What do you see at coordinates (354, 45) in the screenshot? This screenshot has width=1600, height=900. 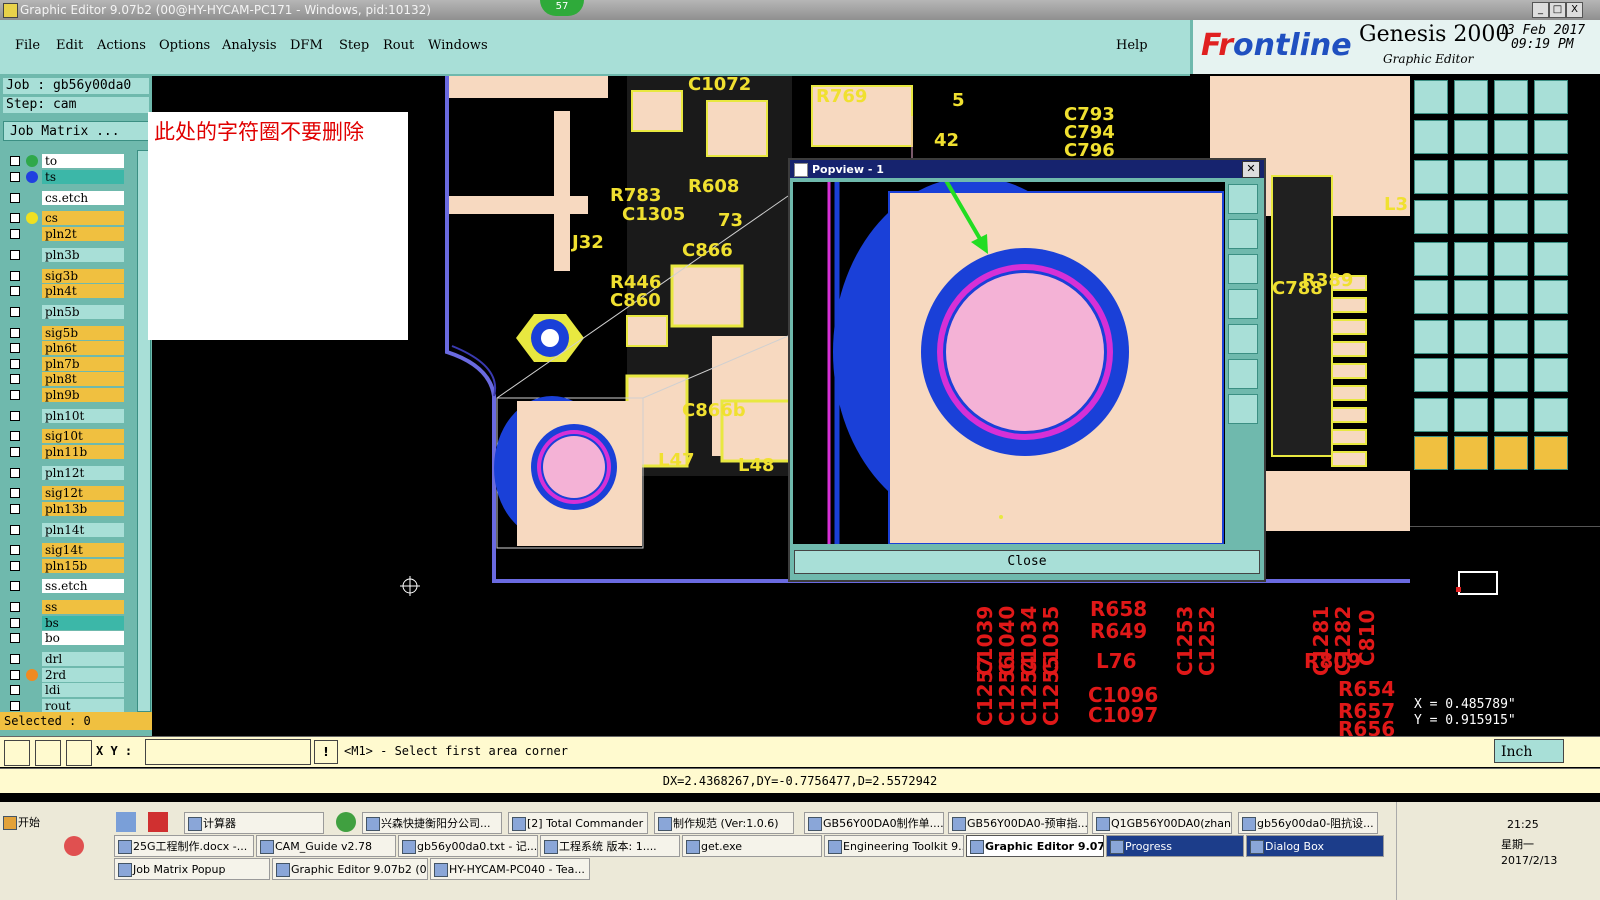 I see `menu-step: Step` at bounding box center [354, 45].